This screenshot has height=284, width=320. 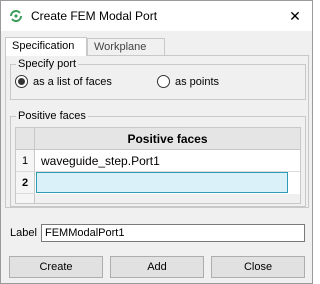 I want to click on specify-port-title: Specify port, so click(x=47, y=64).